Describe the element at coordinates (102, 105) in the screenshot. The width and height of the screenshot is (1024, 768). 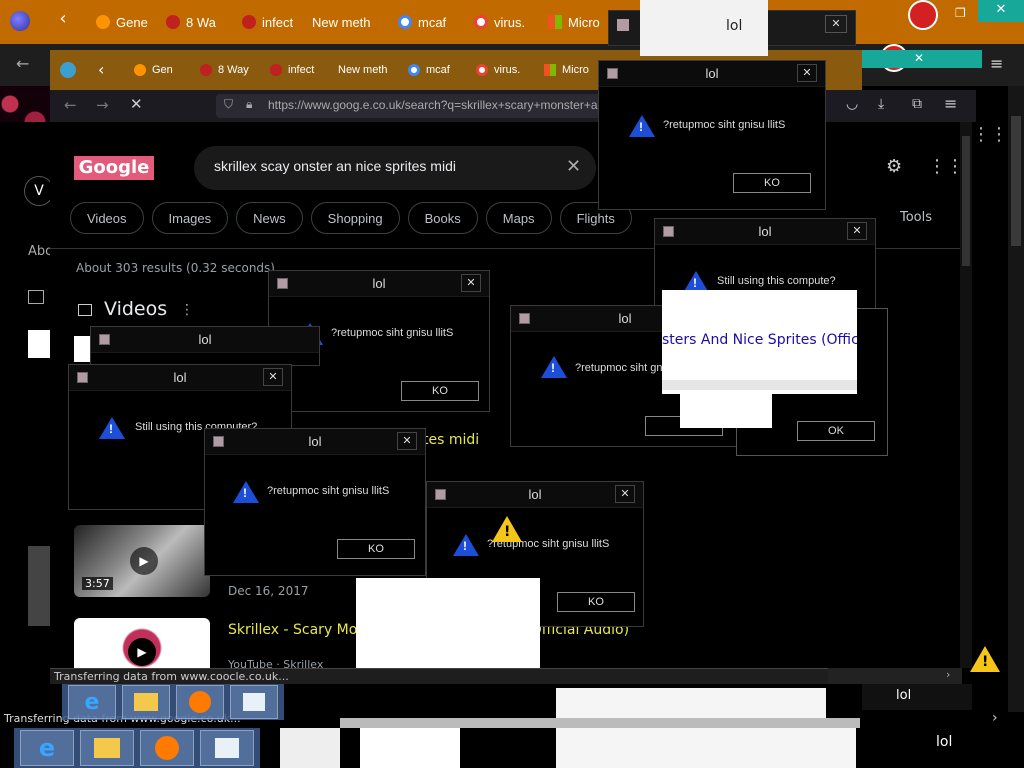
I see `forward-arrow-icon: →` at that location.